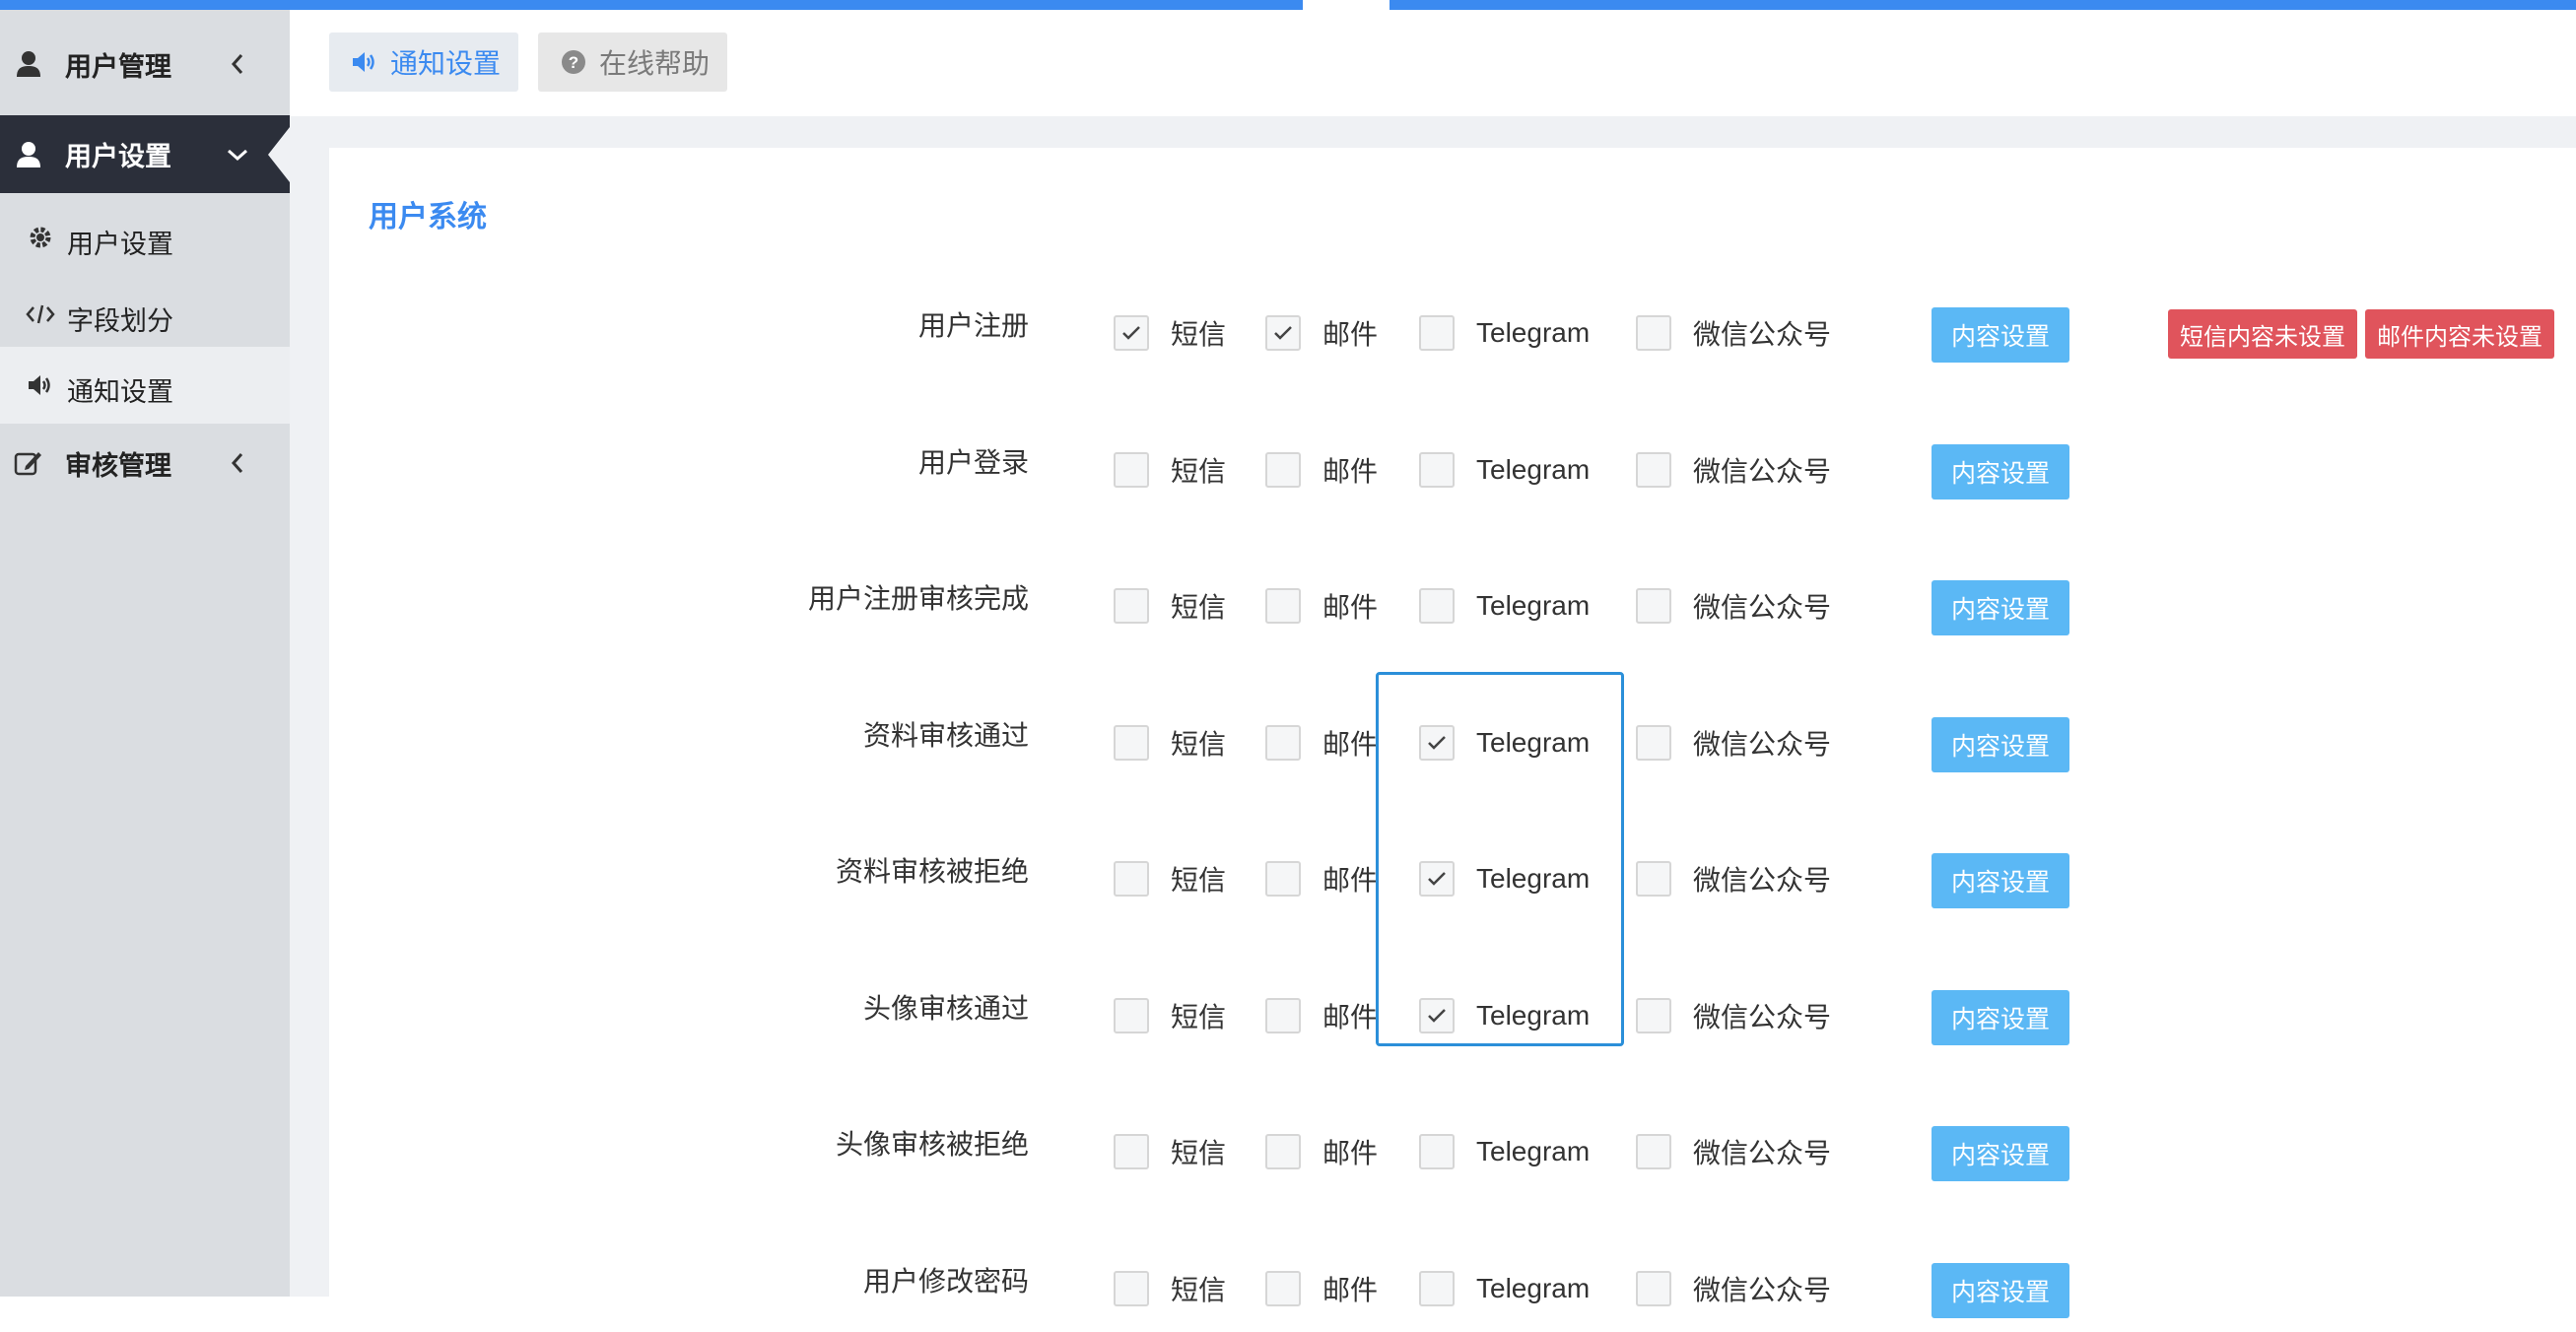 This screenshot has width=2576, height=1332. I want to click on sidebar-item-user-settings: 用户设置, so click(145, 154).